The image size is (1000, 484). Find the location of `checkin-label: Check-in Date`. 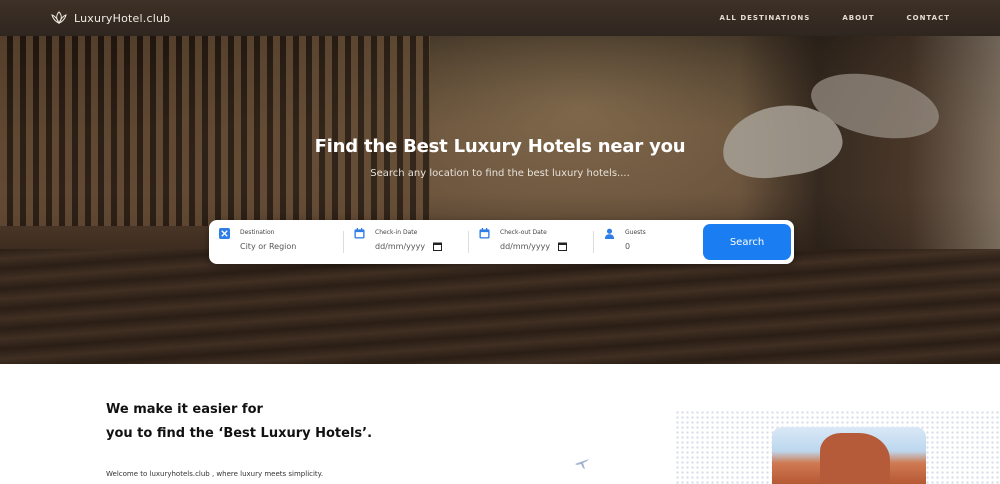

checkin-label: Check-in Date is located at coordinates (396, 232).